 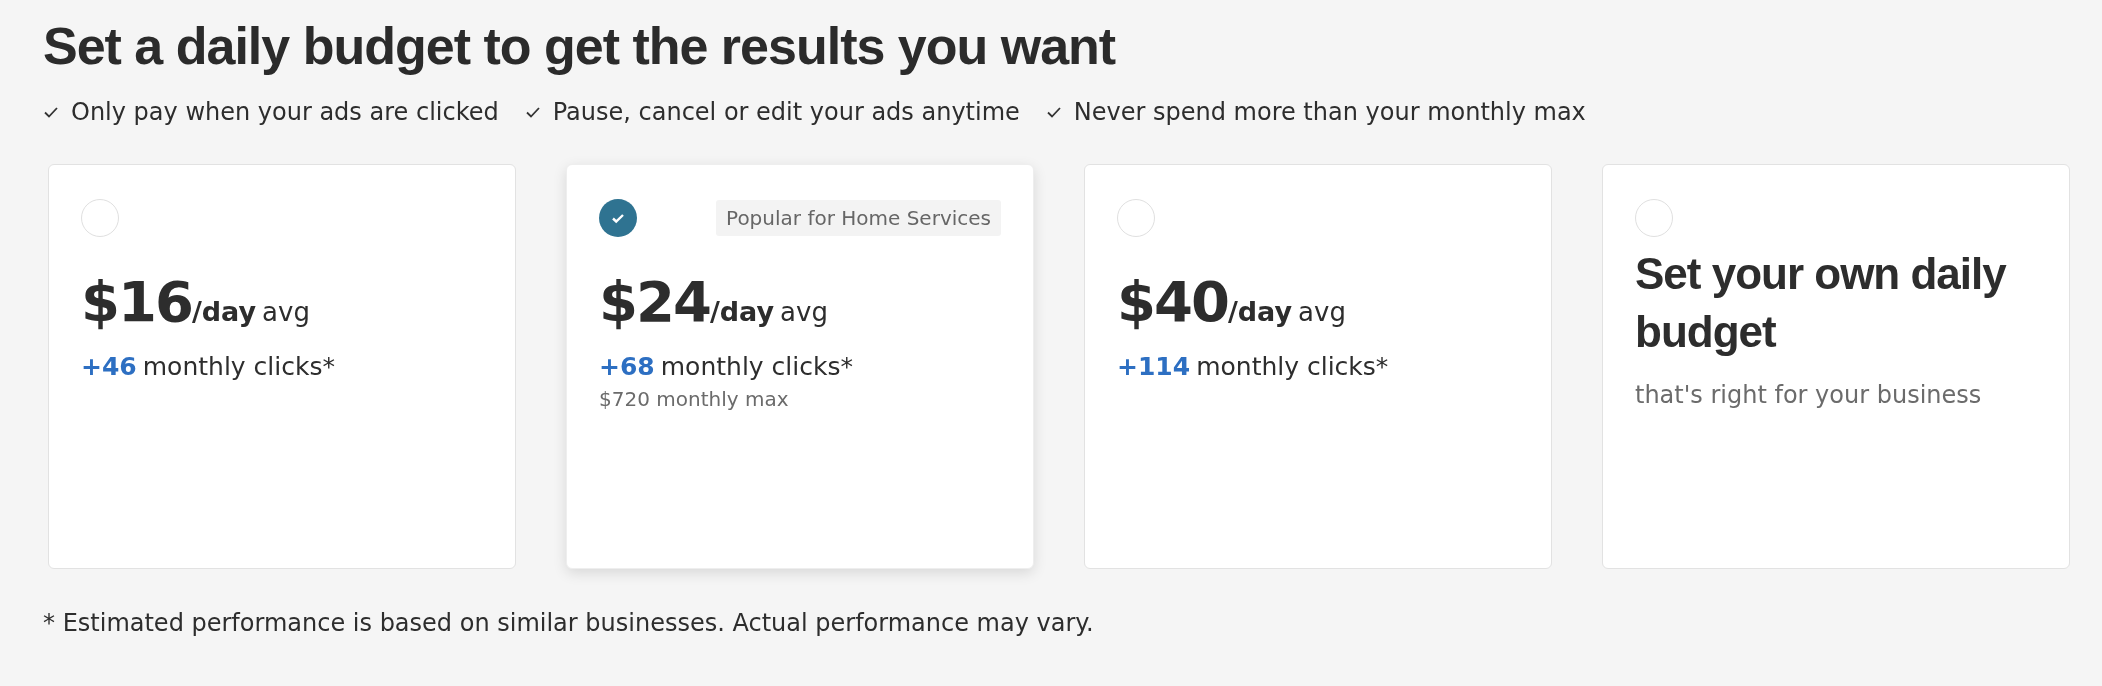 I want to click on custom-budget-heading: Set your own daily budget, so click(x=1821, y=303).